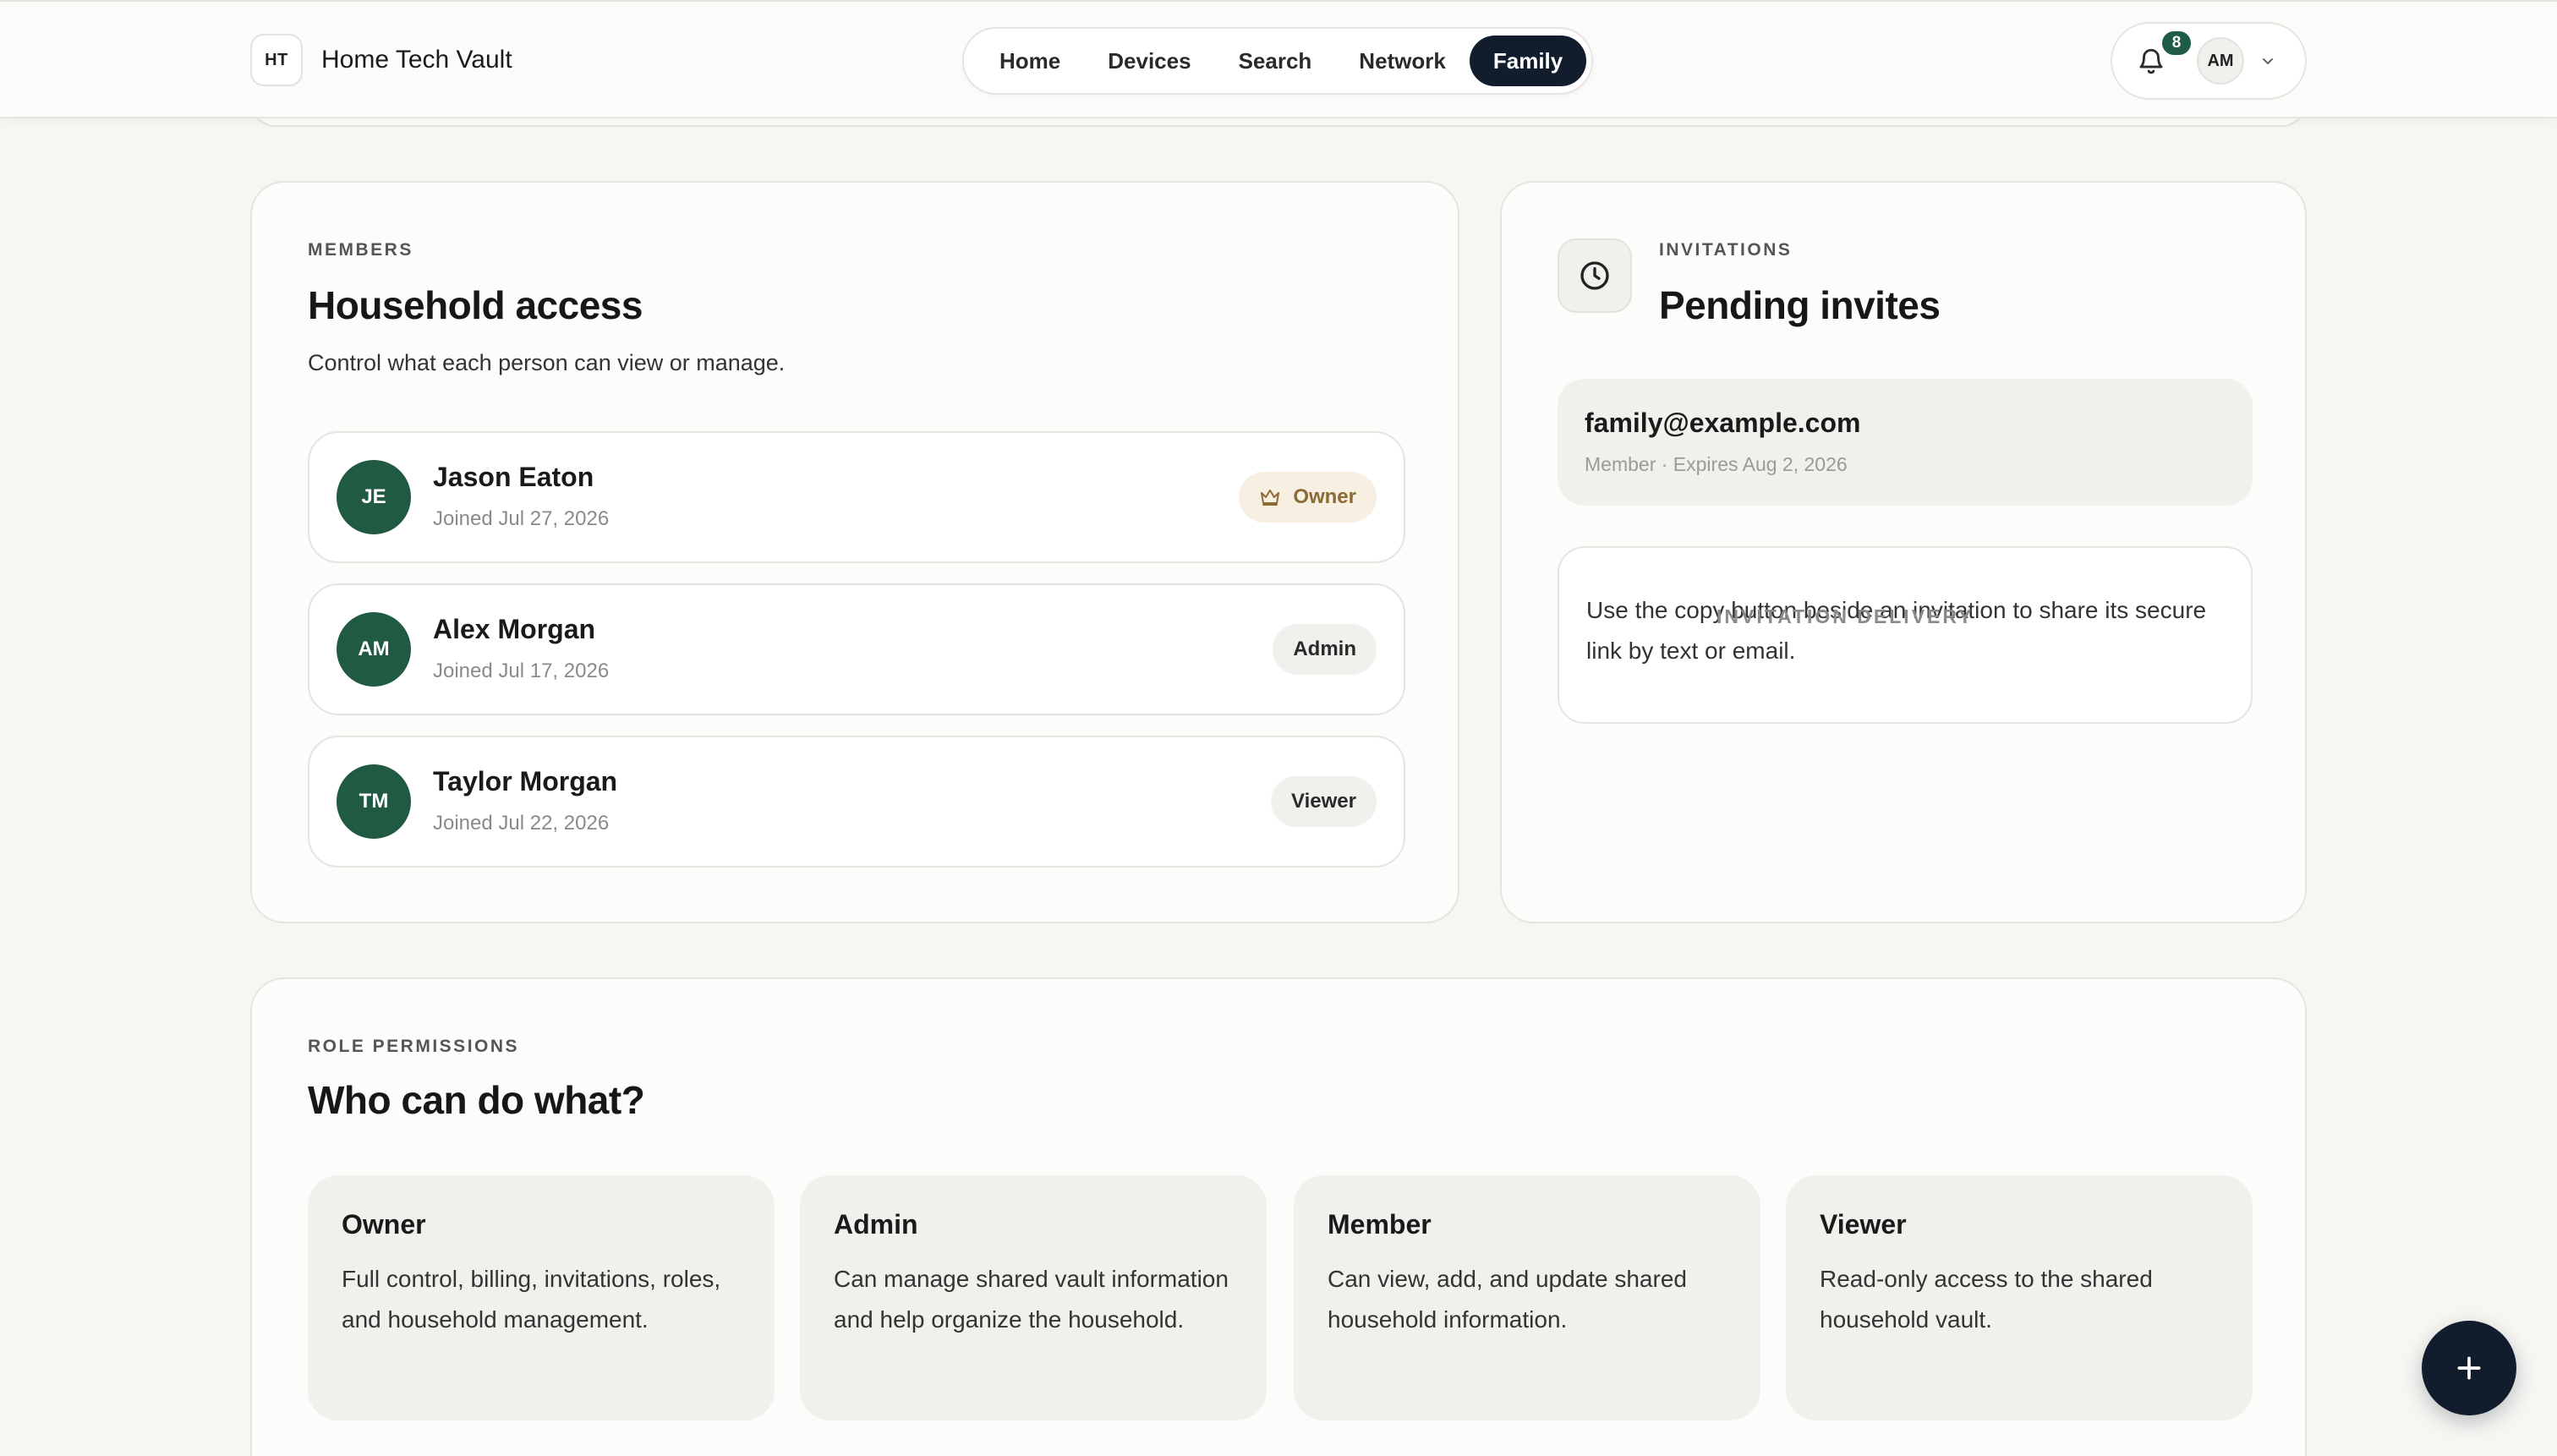  What do you see at coordinates (521, 671) in the screenshot?
I see `member-joined-date: Joined Jul 17, 2026` at bounding box center [521, 671].